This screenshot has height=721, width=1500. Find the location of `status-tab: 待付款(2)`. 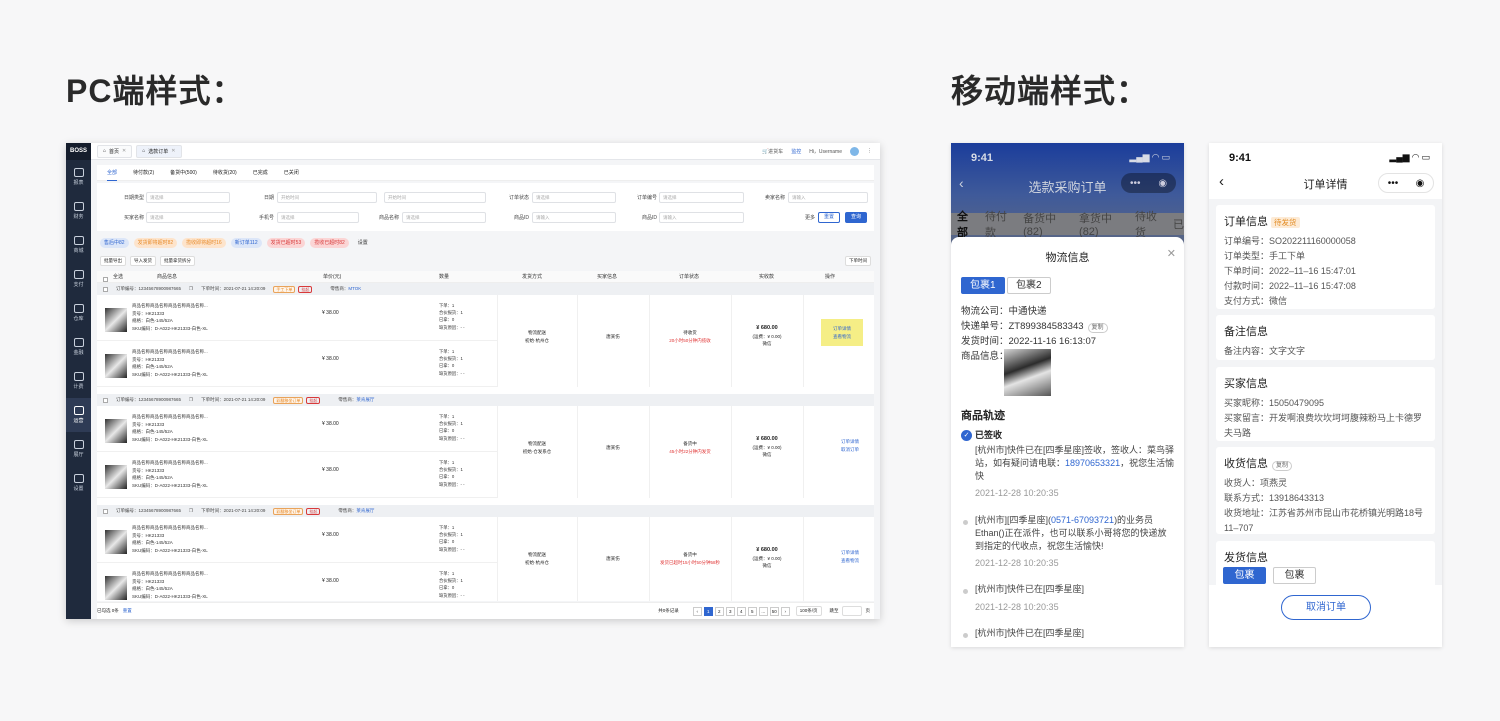

status-tab: 待付款(2) is located at coordinates (143, 173).